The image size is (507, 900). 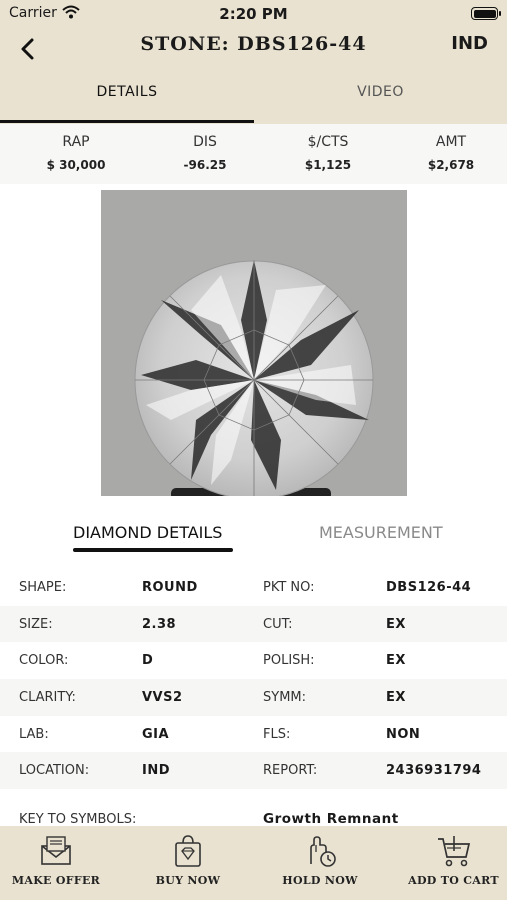 I want to click on detail-label: CLARITY:, so click(x=47, y=698).